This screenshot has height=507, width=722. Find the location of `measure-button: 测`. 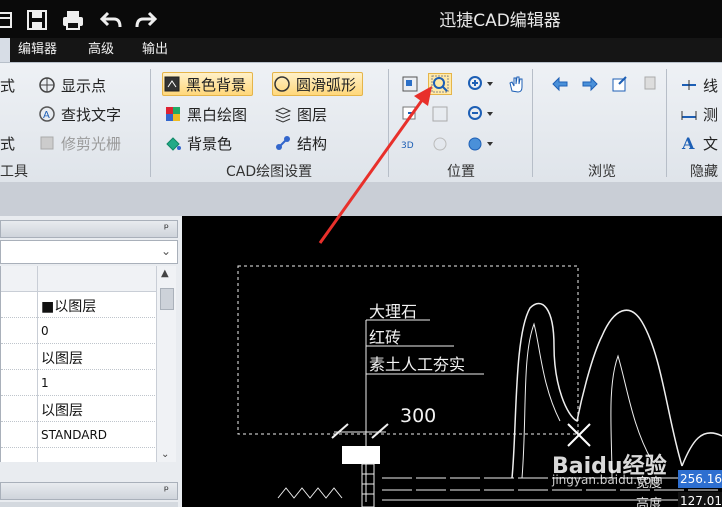

measure-button: 测 is located at coordinates (699, 114).